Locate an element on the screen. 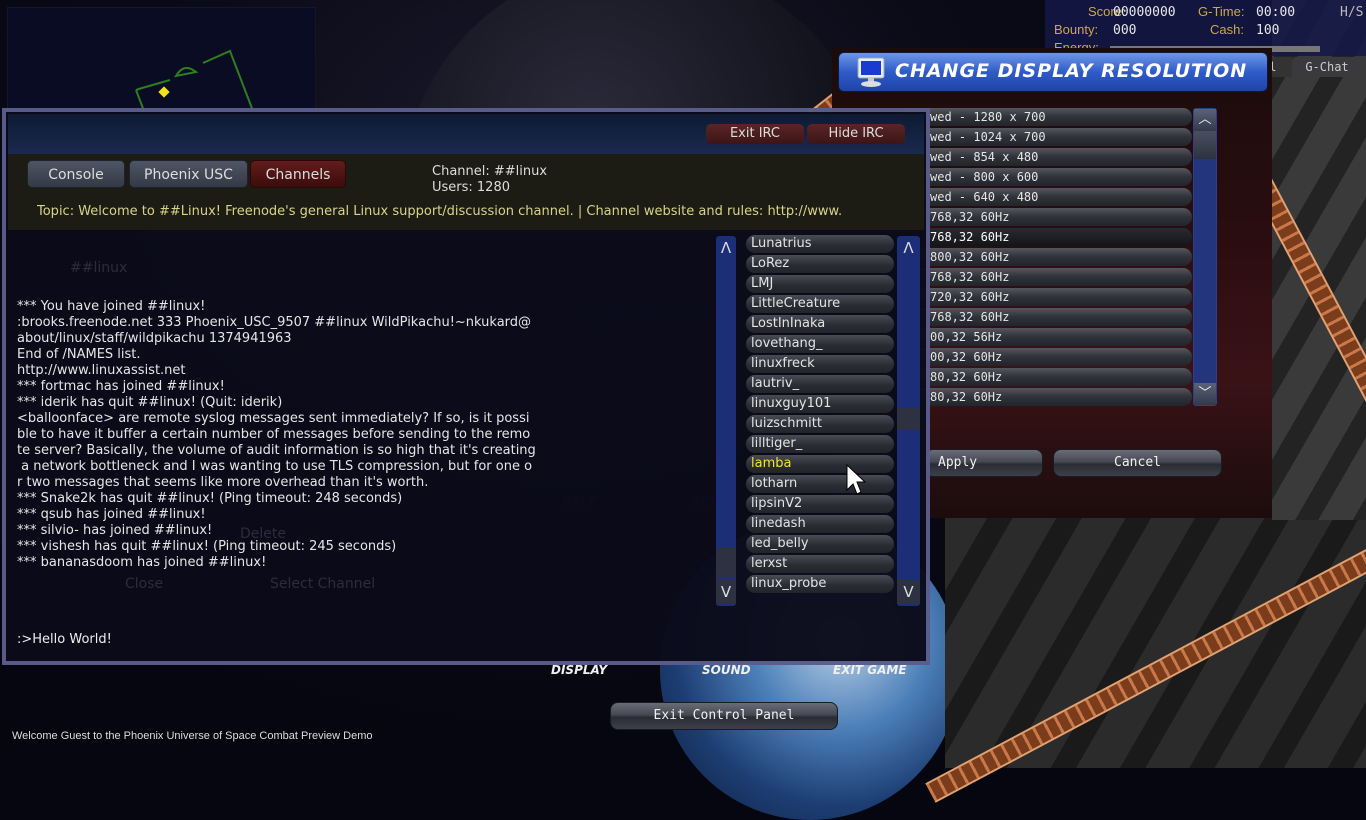  resolution-option: wed - 1280 x 700 is located at coordinates (1046, 117).